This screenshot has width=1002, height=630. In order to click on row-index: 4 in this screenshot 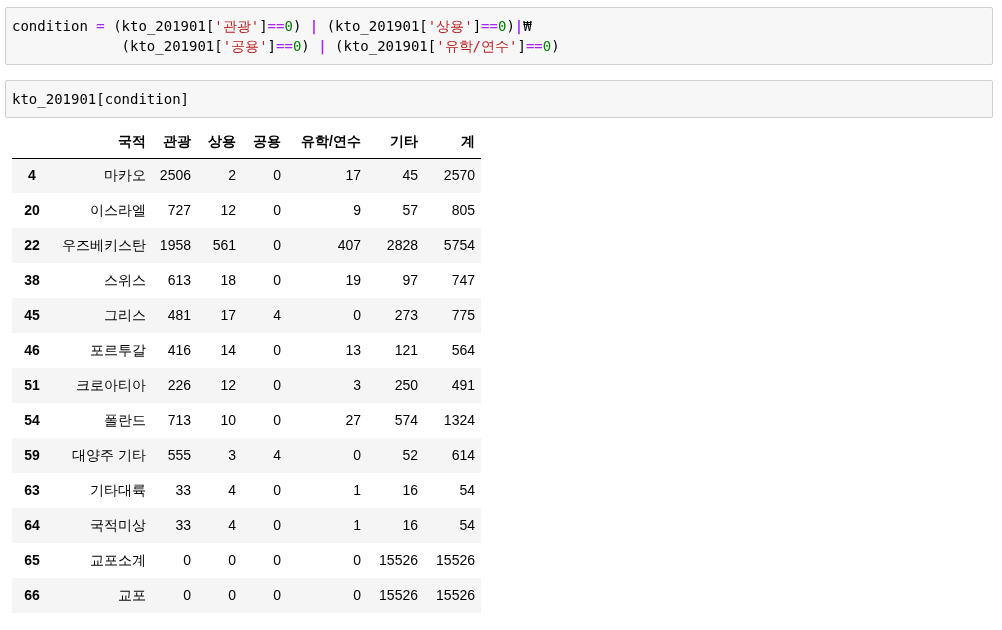, I will do `click(32, 175)`.